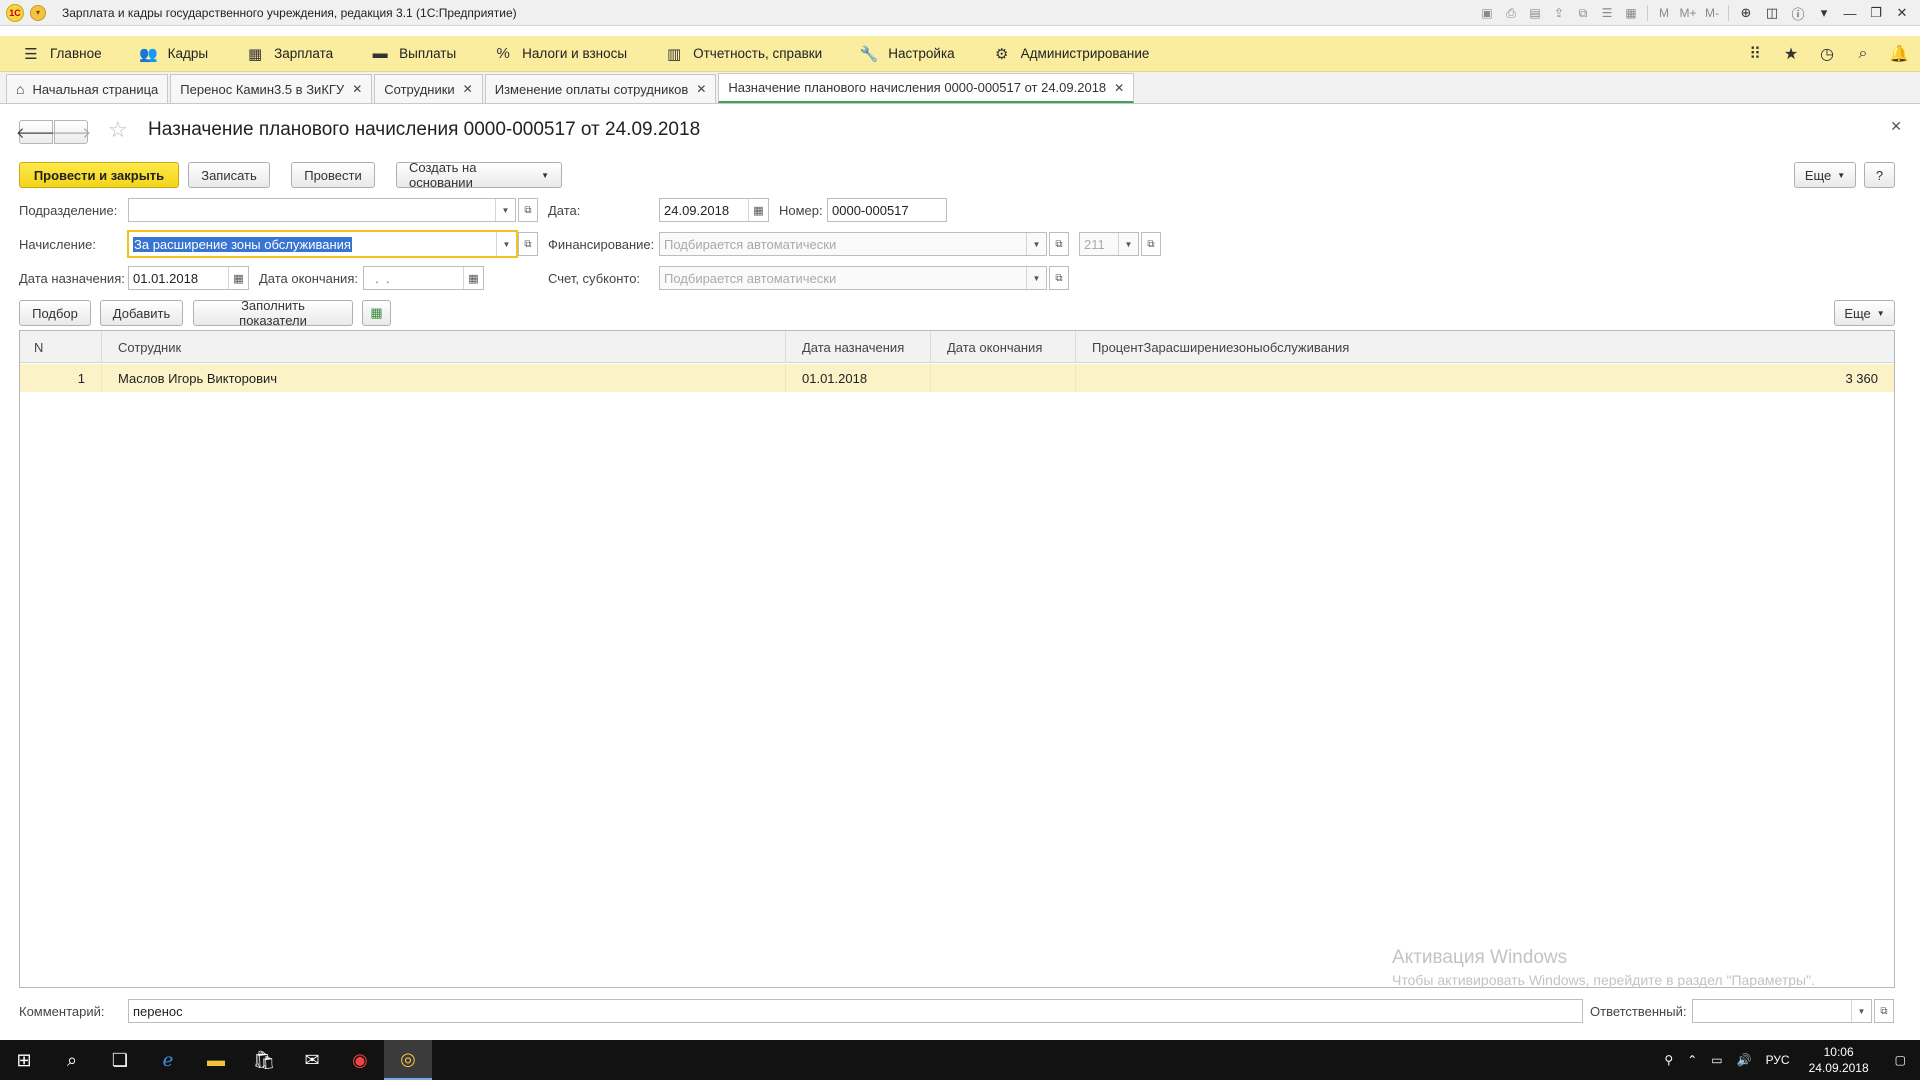 The height and width of the screenshot is (1080, 1920). Describe the element at coordinates (1535, 13) in the screenshot. I see `preview-icon: ▤` at that location.